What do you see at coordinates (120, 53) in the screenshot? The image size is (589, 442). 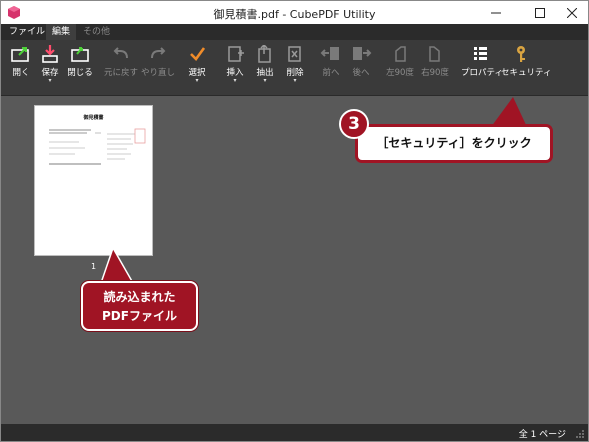 I see `undo-icon` at bounding box center [120, 53].